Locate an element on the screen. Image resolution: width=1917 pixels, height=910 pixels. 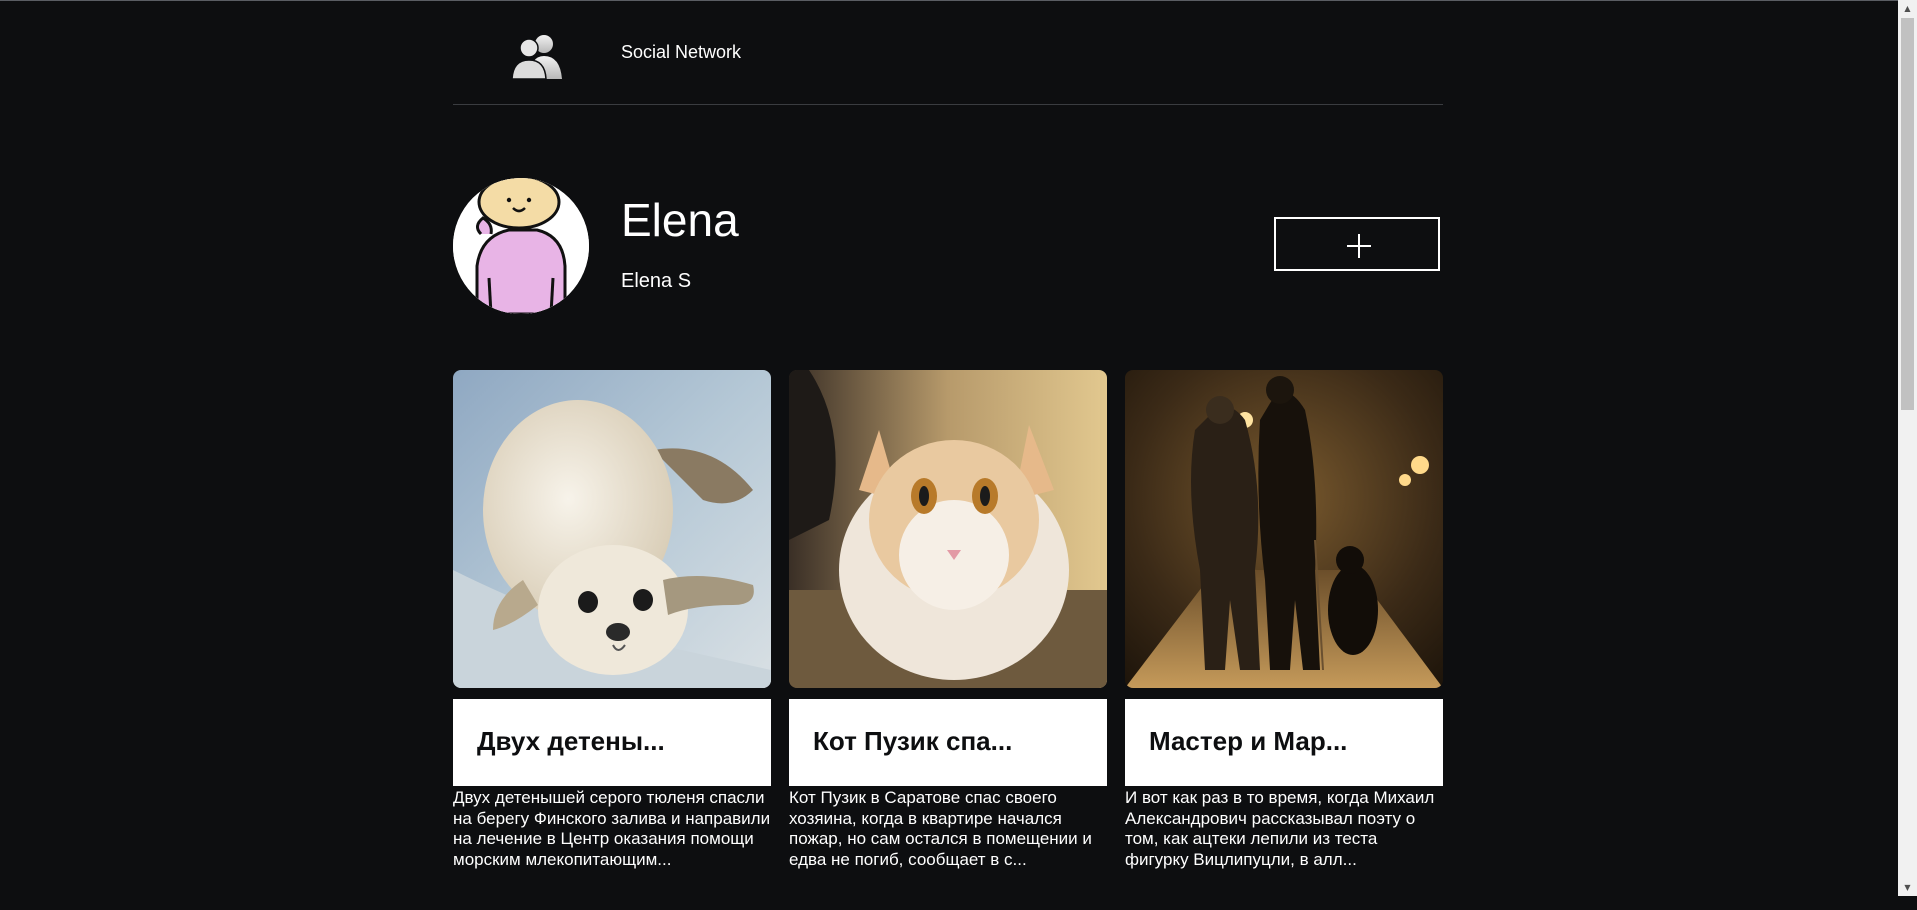
profile-name: Elena is located at coordinates (680, 220).